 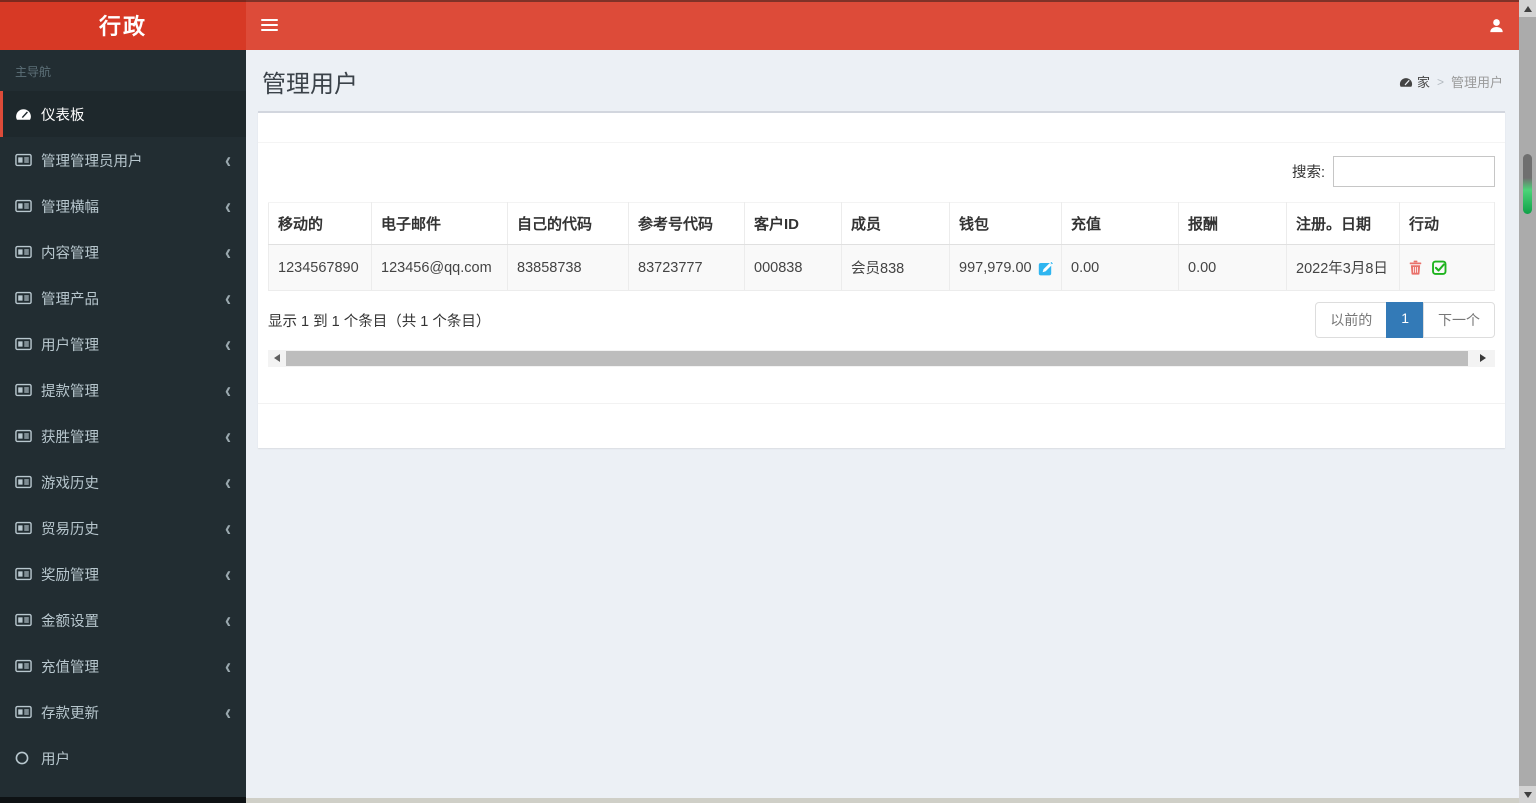 What do you see at coordinates (1120, 223) in the screenshot?
I see `column-header-recharge: 充值` at bounding box center [1120, 223].